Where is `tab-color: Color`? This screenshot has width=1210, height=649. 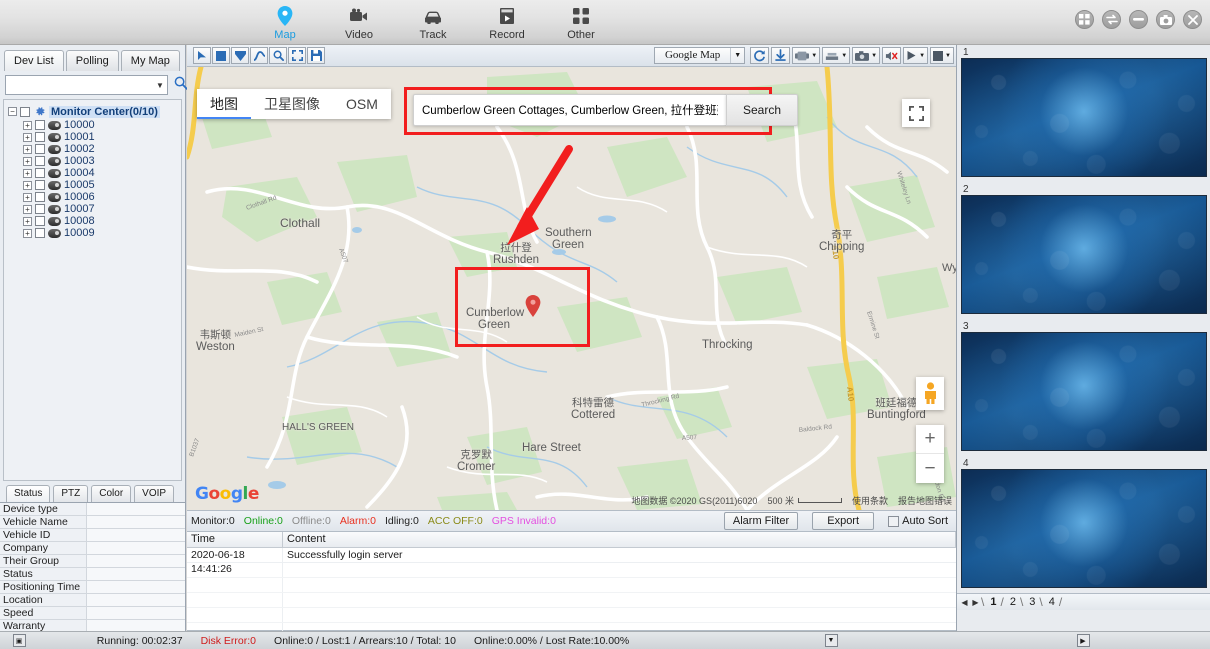
tab-color: Color is located at coordinates (111, 493).